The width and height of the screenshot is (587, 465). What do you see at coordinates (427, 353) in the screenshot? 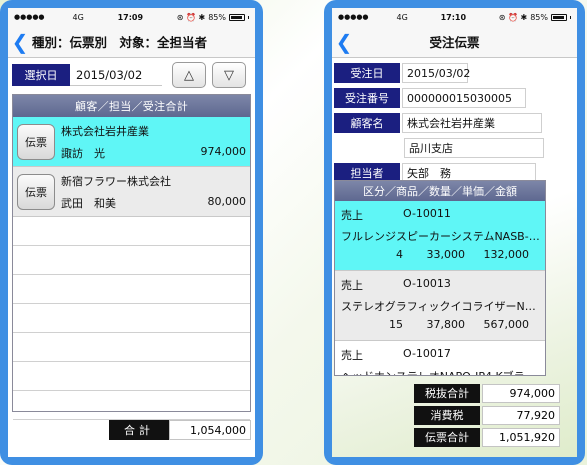
I see `item-code: O-10017` at bounding box center [427, 353].